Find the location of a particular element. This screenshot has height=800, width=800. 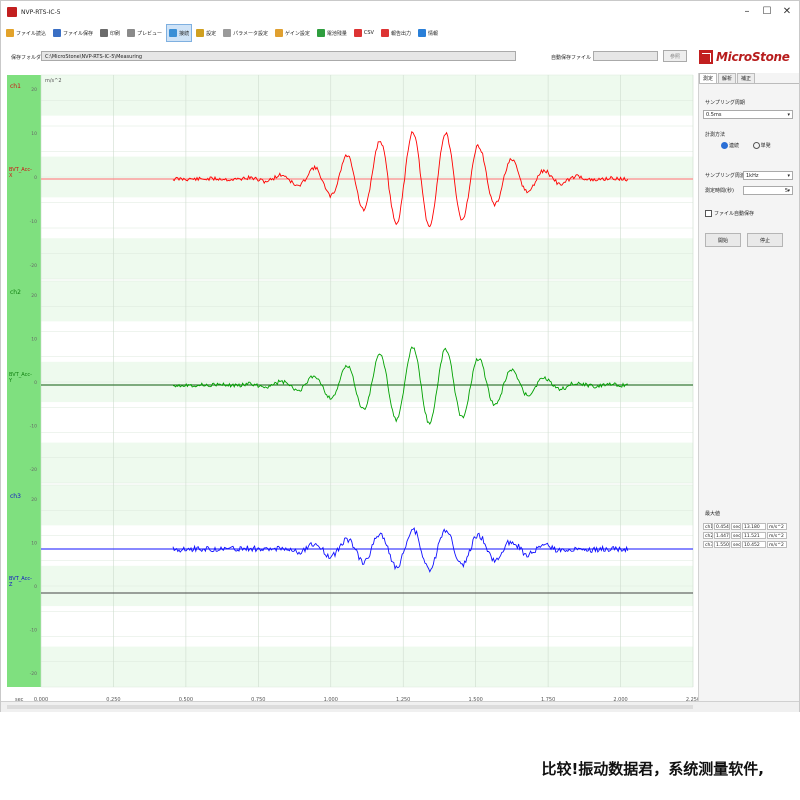

toolbar-button-5: 設定 is located at coordinates (206, 33).